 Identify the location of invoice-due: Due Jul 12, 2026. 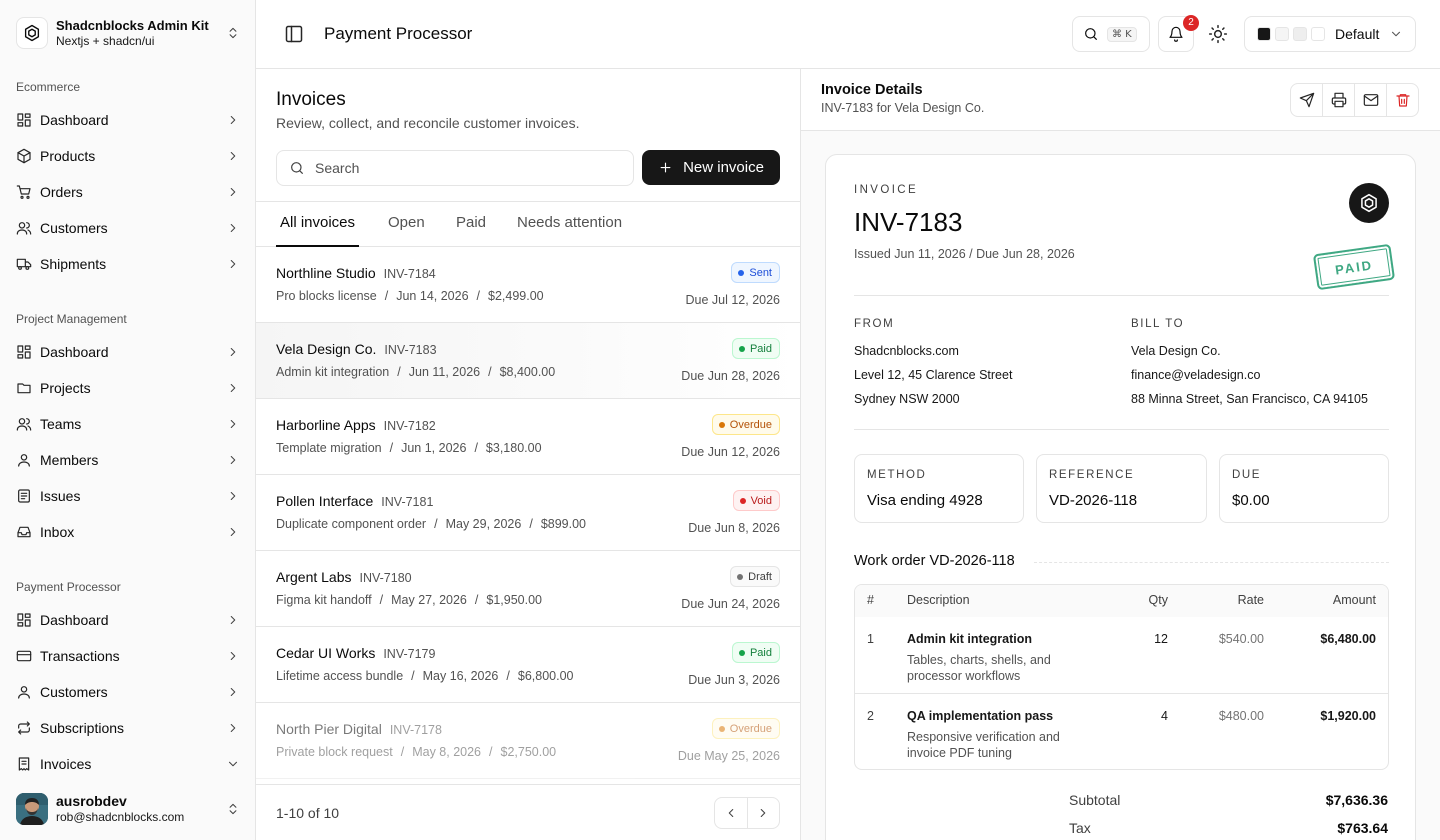
(732, 300).